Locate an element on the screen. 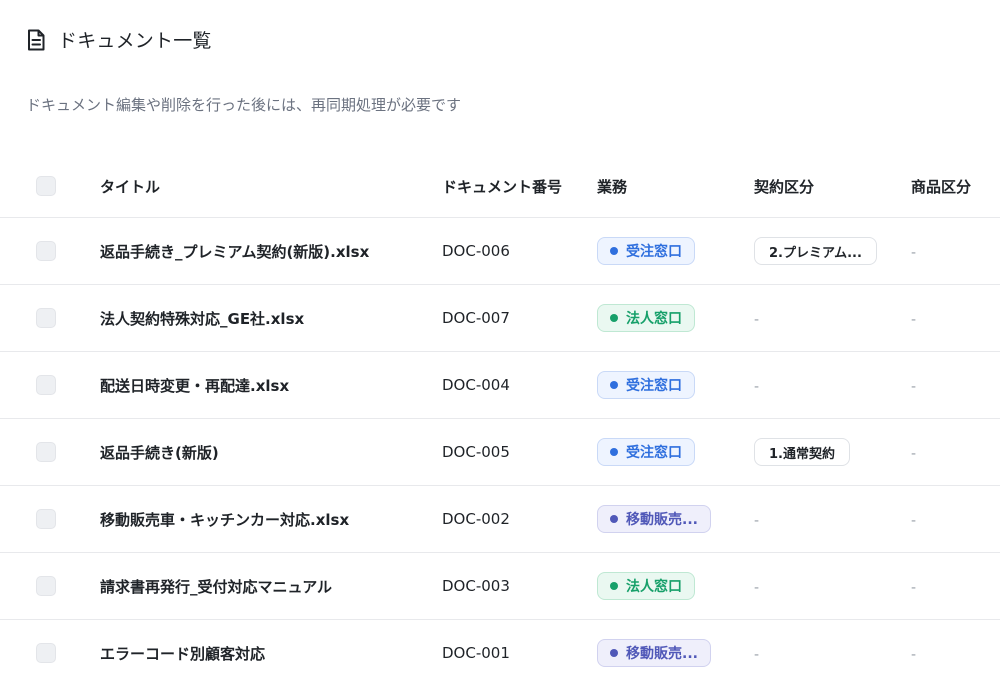  document-title: 法人契約特殊対応_GE社.xlsx is located at coordinates (271, 318).